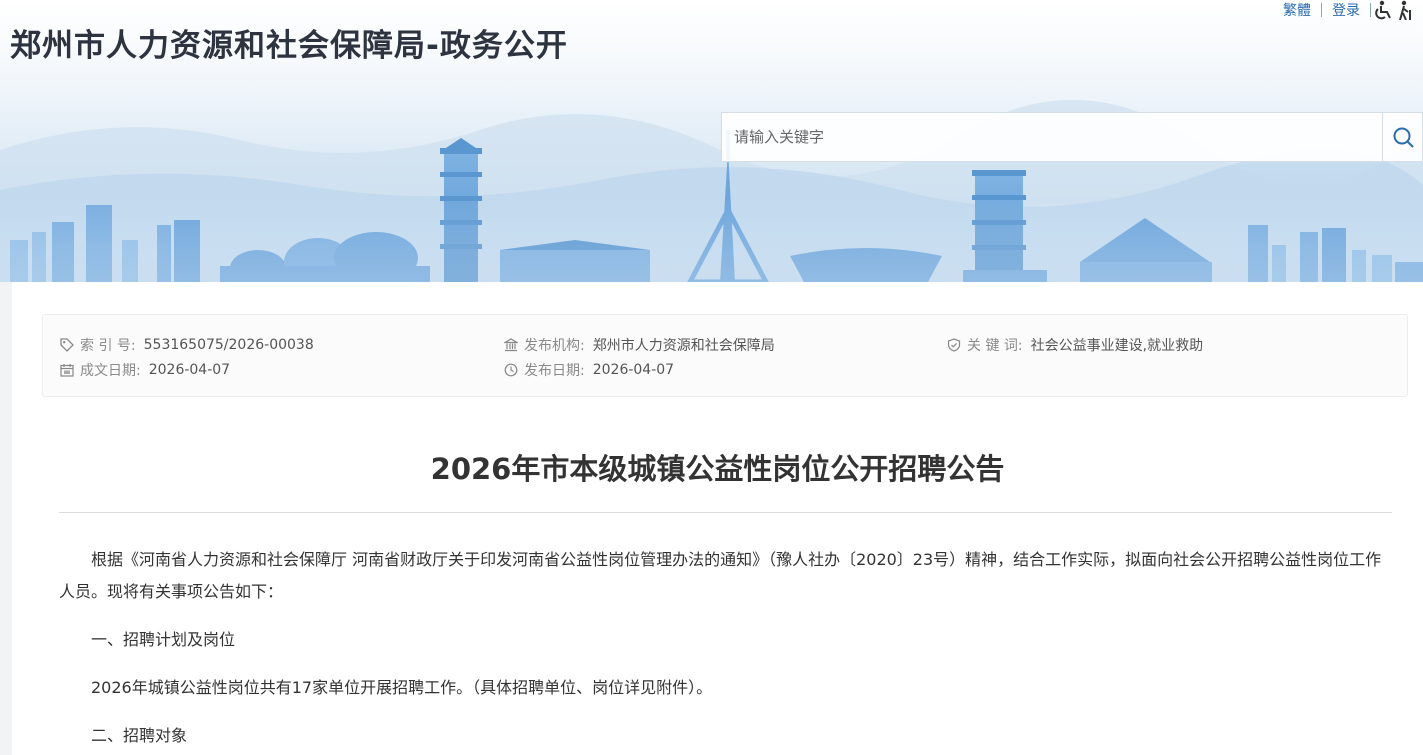  I want to click on tag-icon, so click(67, 345).